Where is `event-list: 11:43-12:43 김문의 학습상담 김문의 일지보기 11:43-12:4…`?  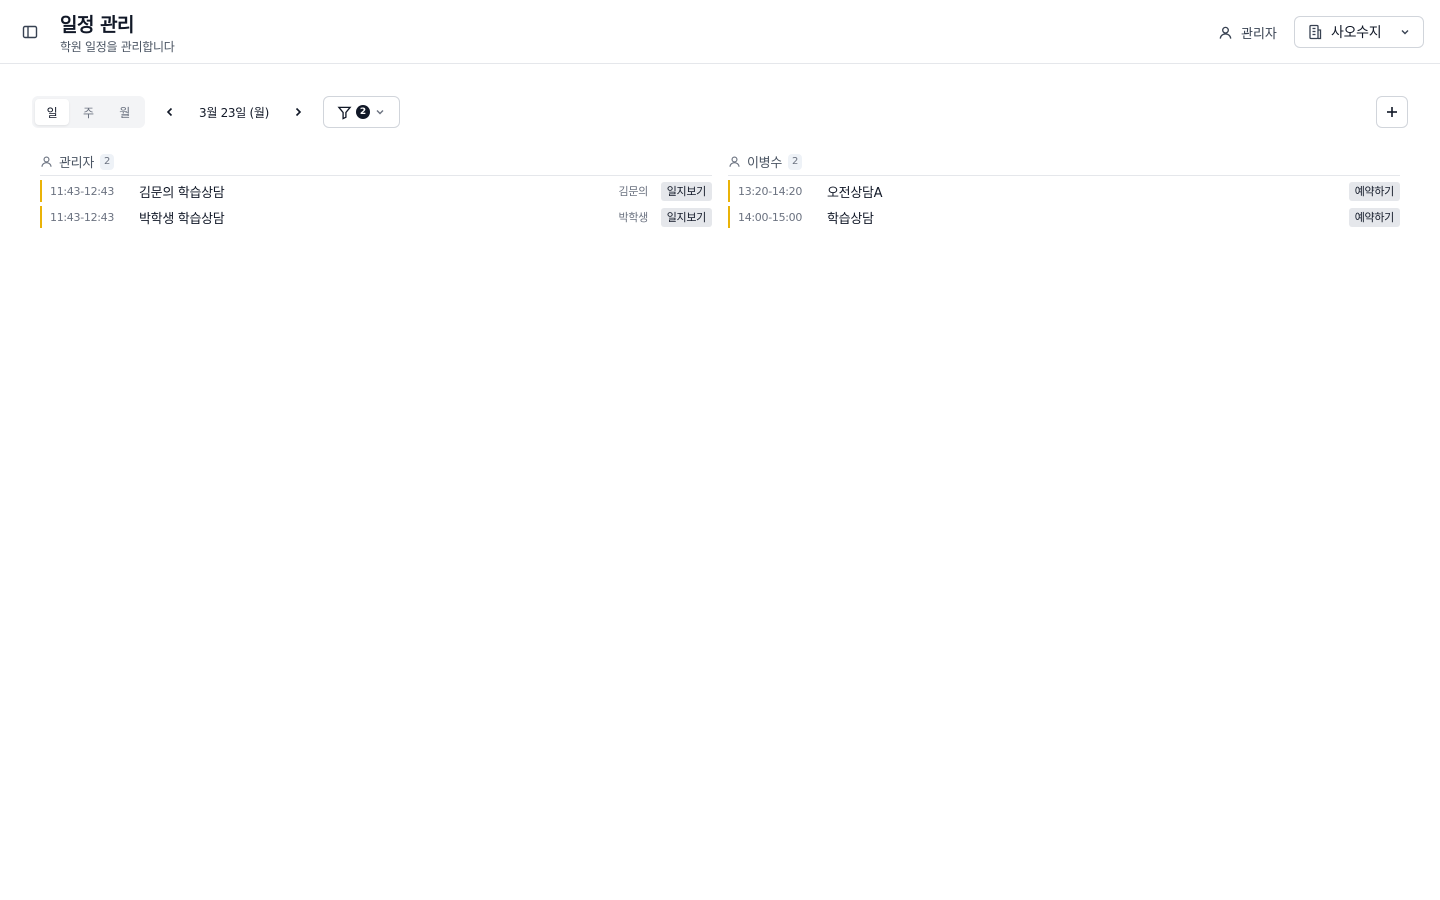
event-list: 11:43-12:43 김문의 학습상담 김문의 일지보기 11:43-12:4… is located at coordinates (376, 202).